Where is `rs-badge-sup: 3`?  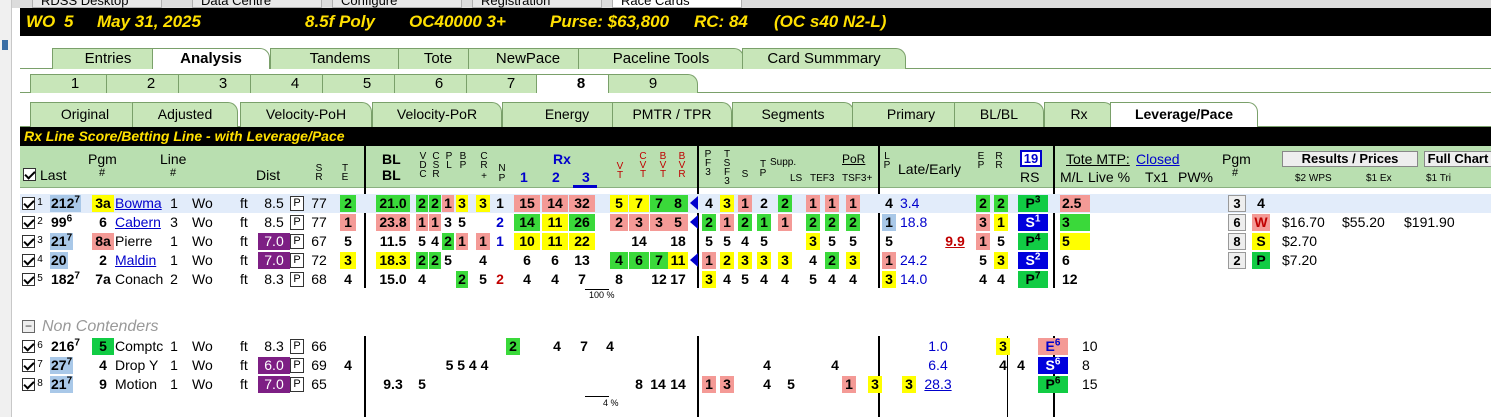 rs-badge-sup: 3 is located at coordinates (1037, 200).